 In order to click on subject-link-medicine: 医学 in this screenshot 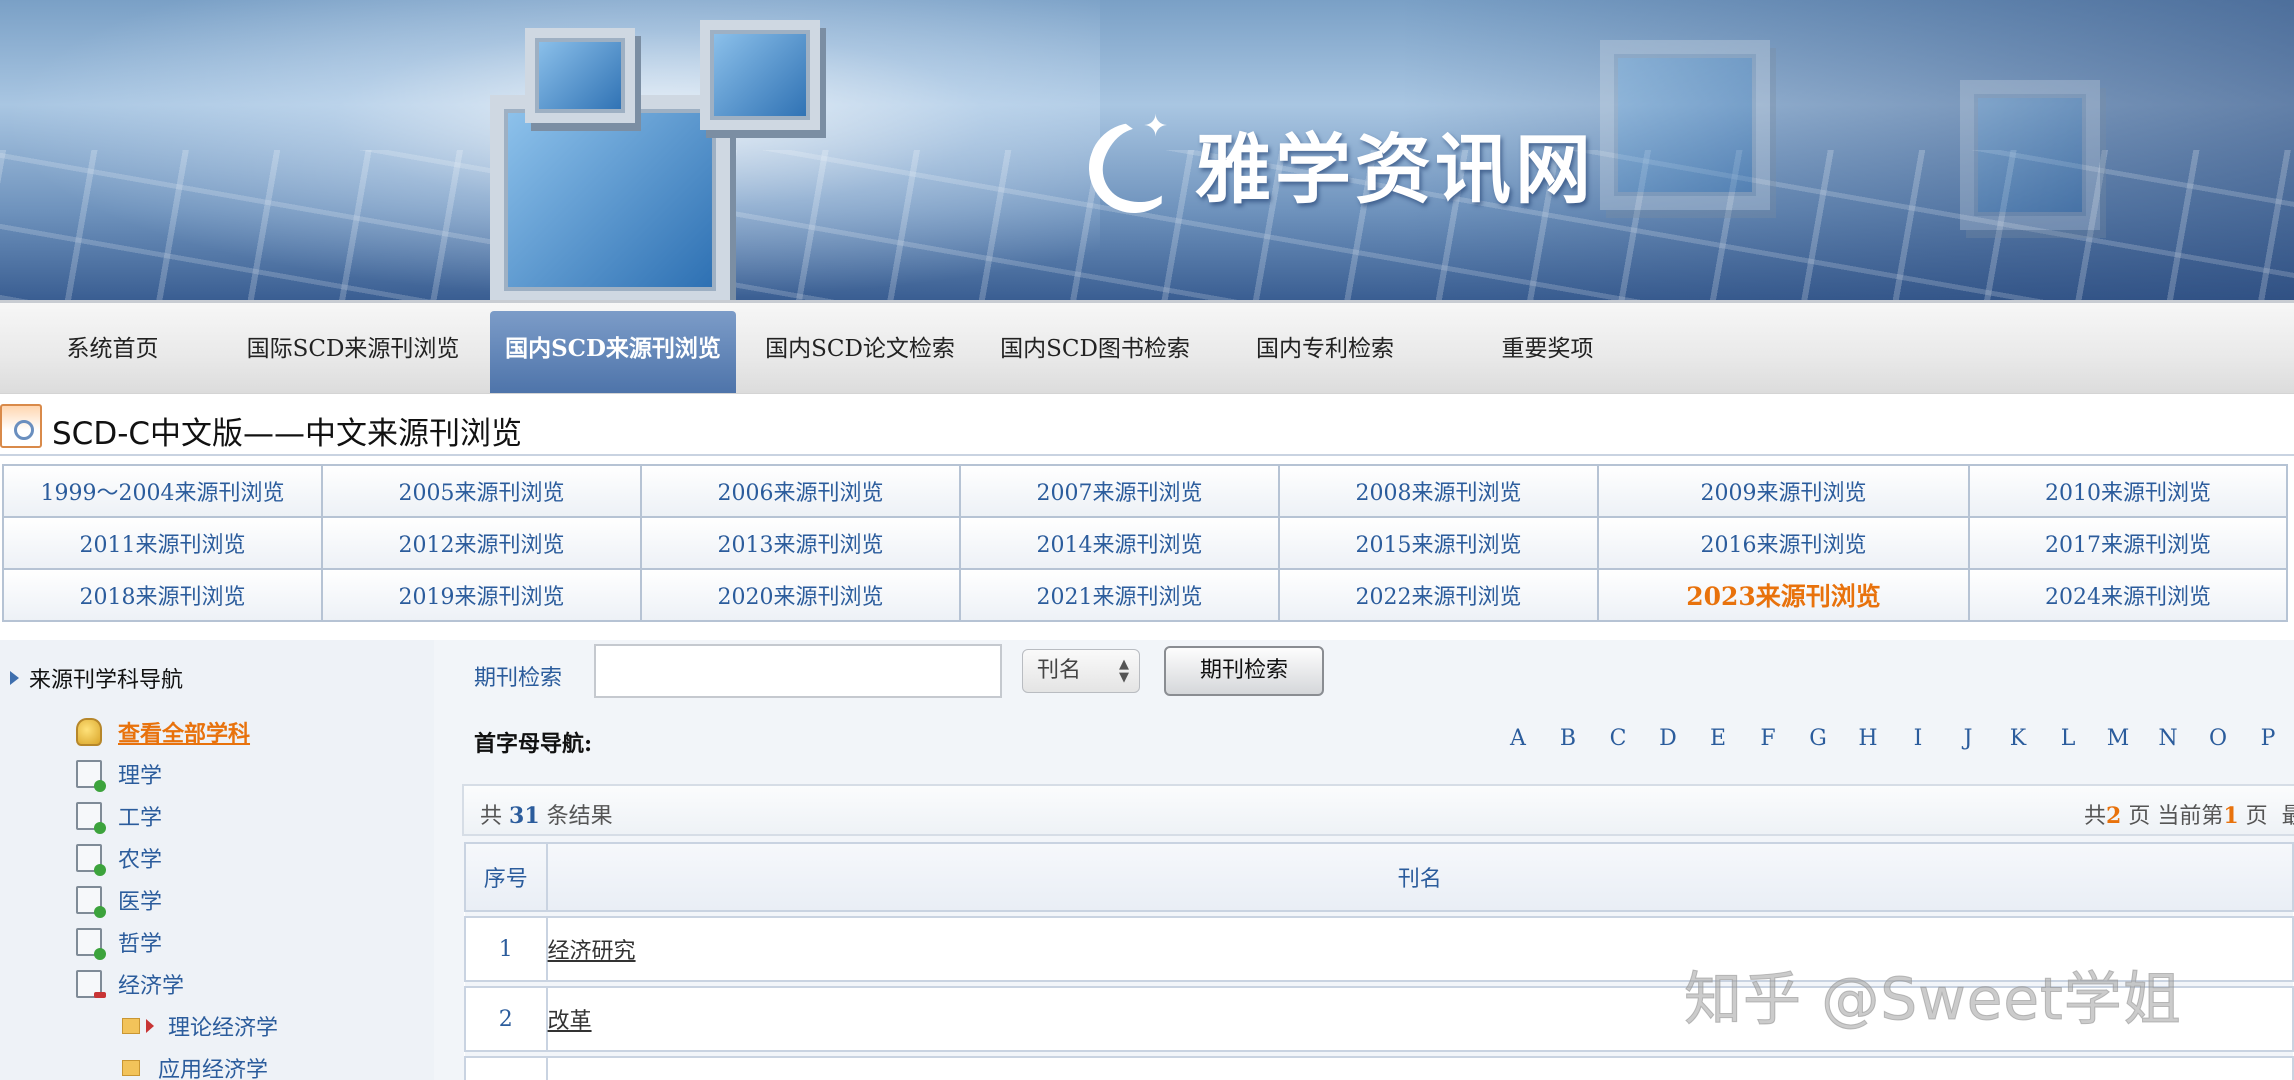, I will do `click(119, 901)`.